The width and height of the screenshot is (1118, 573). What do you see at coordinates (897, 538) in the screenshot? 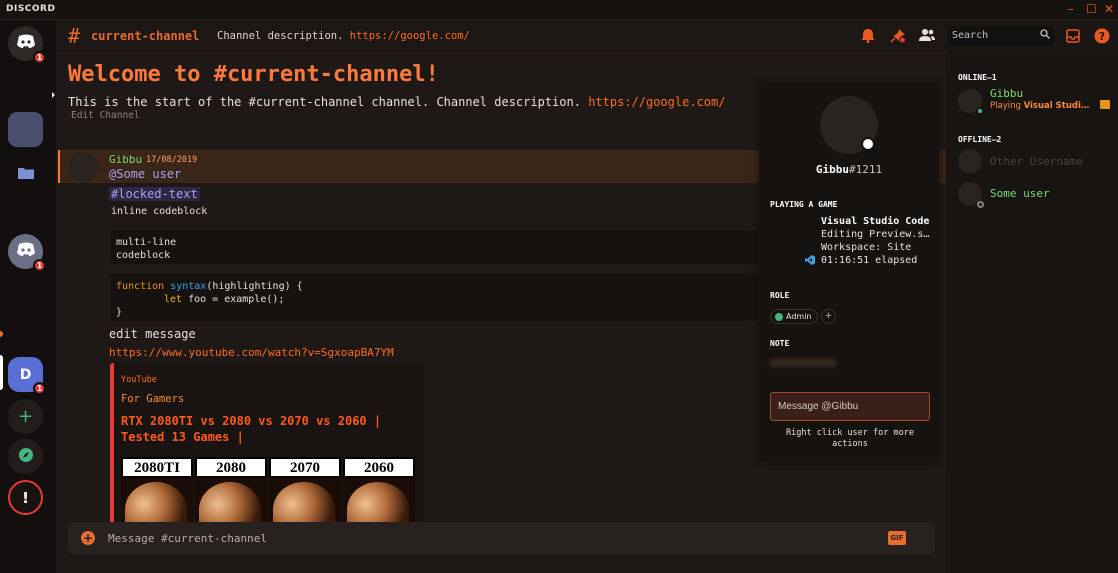
I see `gif-button: GIF` at bounding box center [897, 538].